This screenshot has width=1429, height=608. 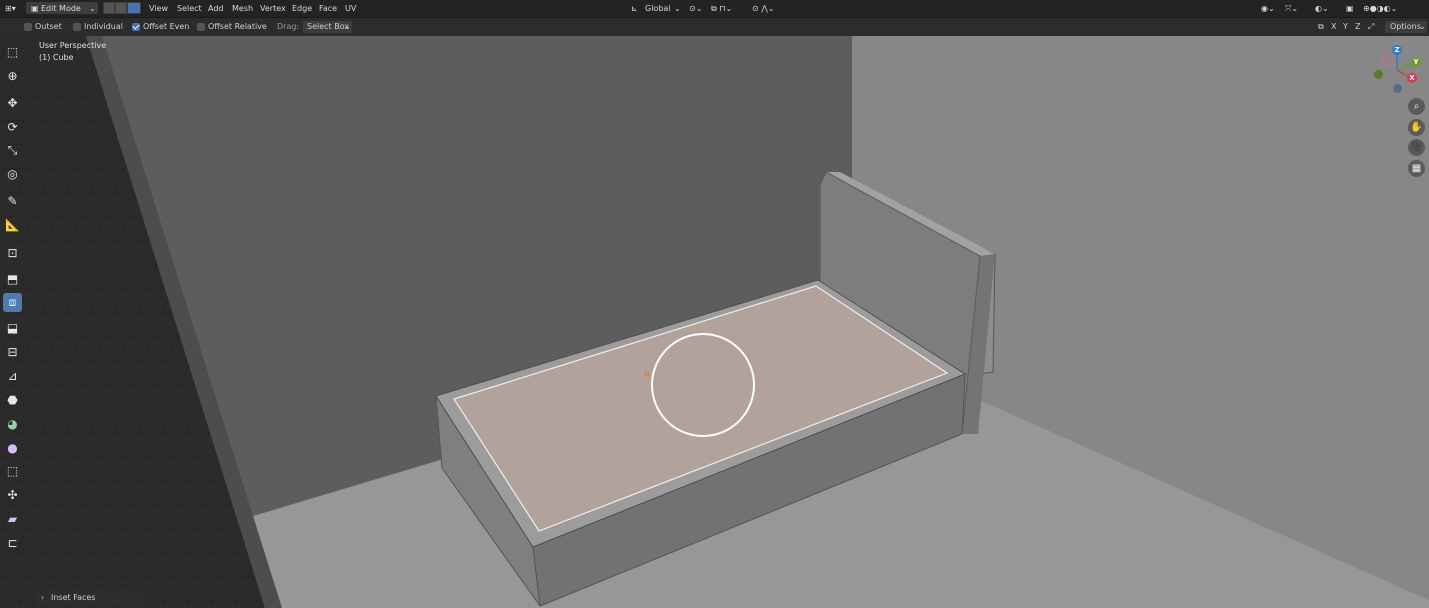 What do you see at coordinates (1416, 127) in the screenshot?
I see `pan-hand-icon: ✋` at bounding box center [1416, 127].